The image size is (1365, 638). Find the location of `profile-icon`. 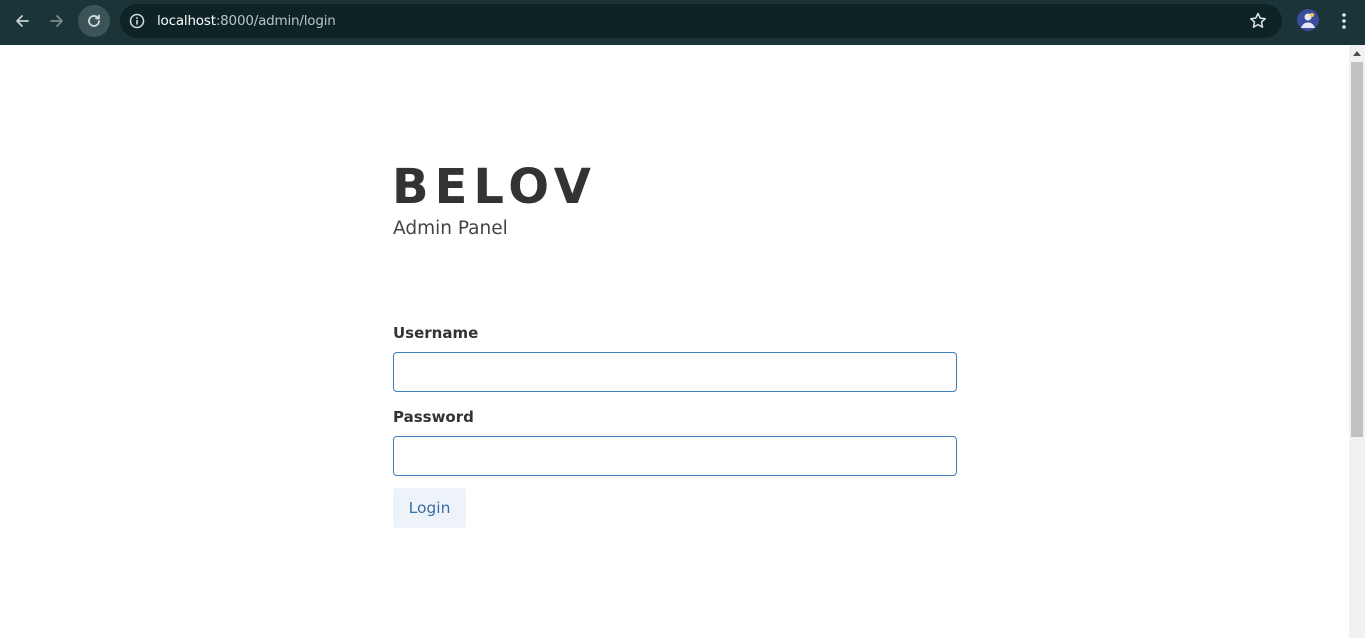

profile-icon is located at coordinates (1308, 20).